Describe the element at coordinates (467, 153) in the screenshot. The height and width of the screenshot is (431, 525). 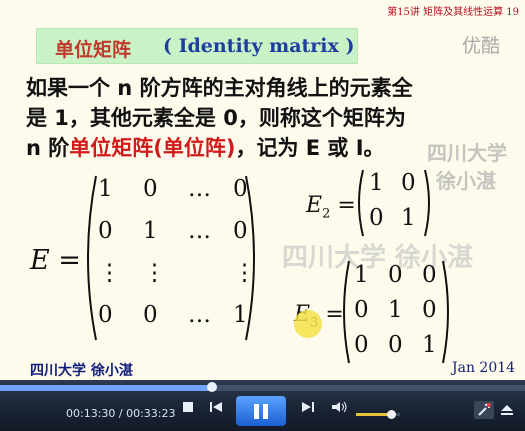
I see `watermark-university: 四川大学` at that location.